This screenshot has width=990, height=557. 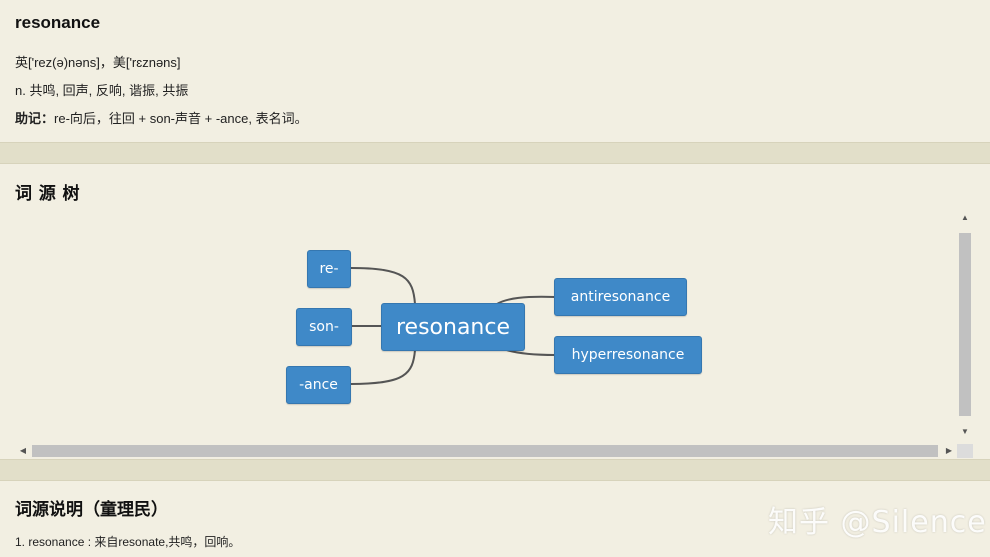 I want to click on etymology-notes-title: 词源说明（童理民）, so click(x=91, y=509).